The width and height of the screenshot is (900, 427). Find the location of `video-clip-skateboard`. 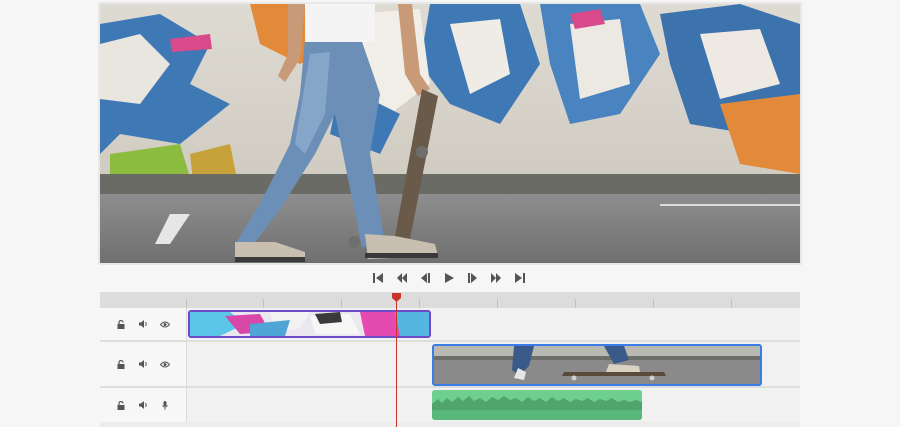

video-clip-skateboard is located at coordinates (597, 365).